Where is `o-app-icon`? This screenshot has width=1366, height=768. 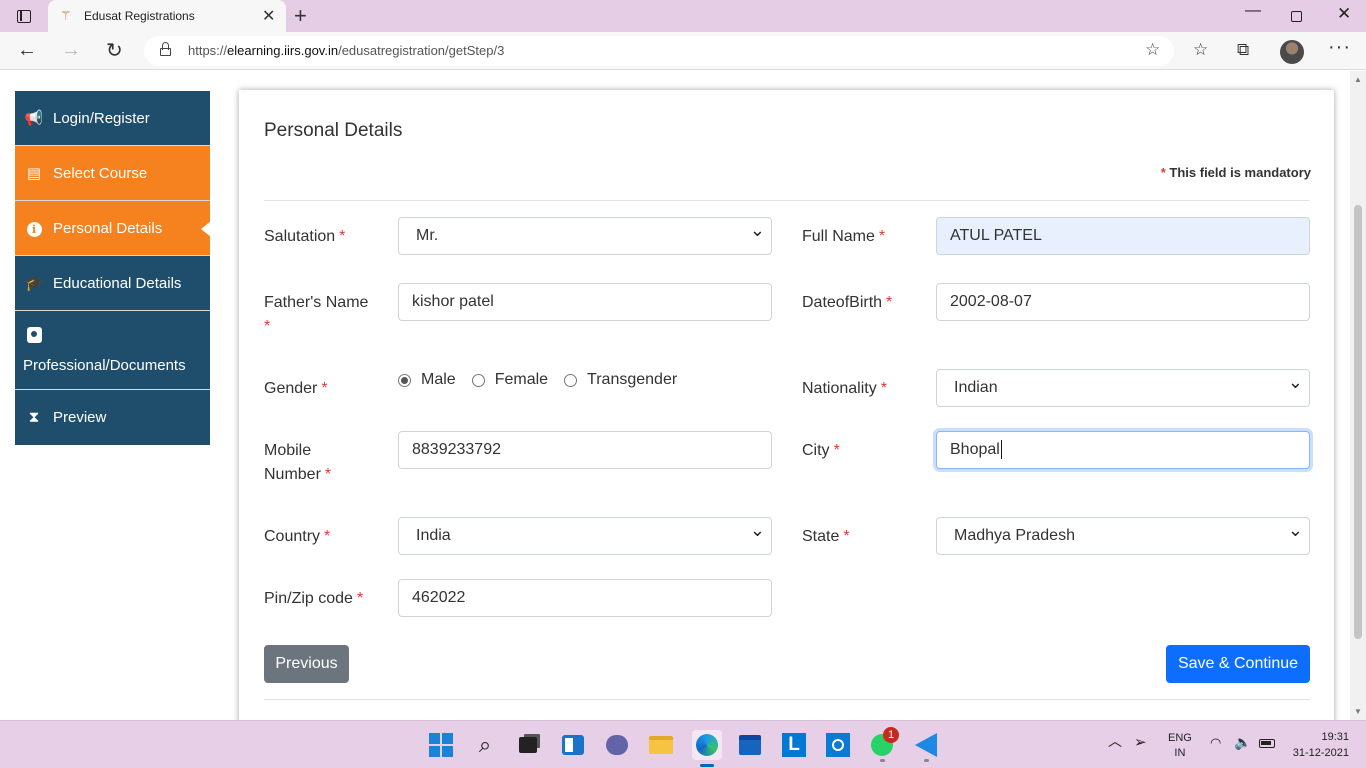 o-app-icon is located at coordinates (838, 745).